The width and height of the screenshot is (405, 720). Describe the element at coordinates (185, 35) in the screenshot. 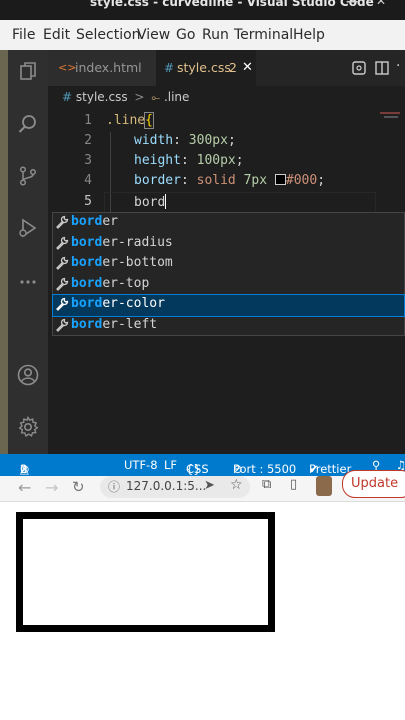

I see `menu-go: Go` at that location.